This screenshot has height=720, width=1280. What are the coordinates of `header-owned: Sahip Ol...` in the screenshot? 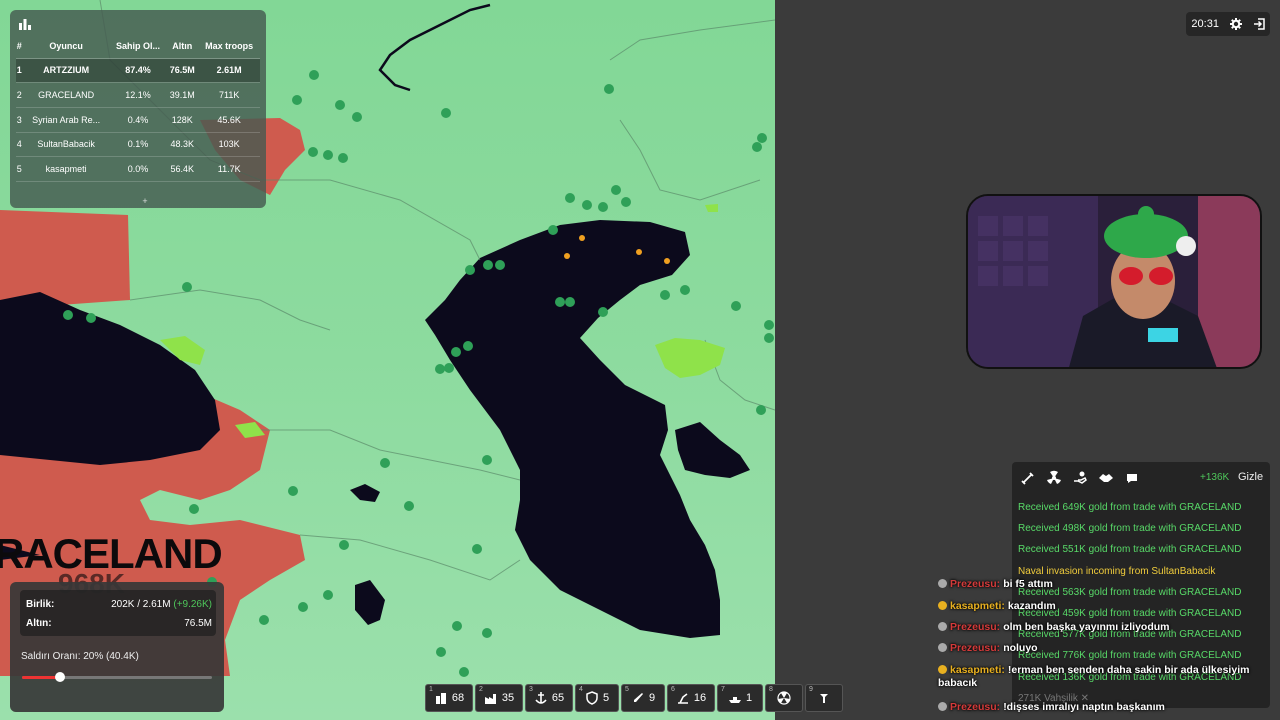 It's located at (138, 46).